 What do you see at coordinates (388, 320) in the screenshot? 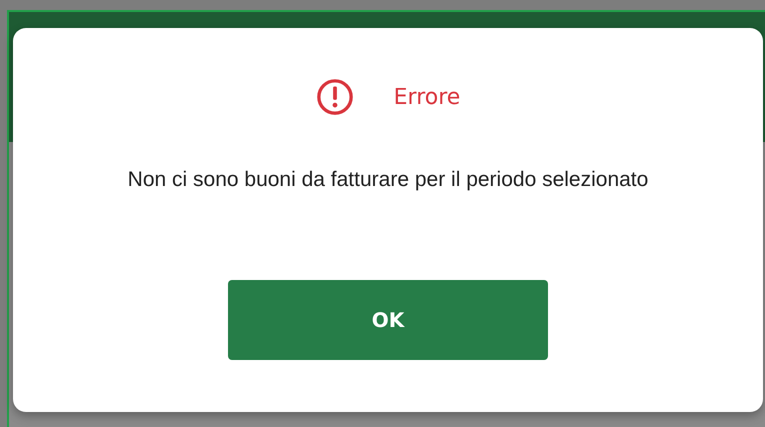
I see `ok-button: OK` at bounding box center [388, 320].